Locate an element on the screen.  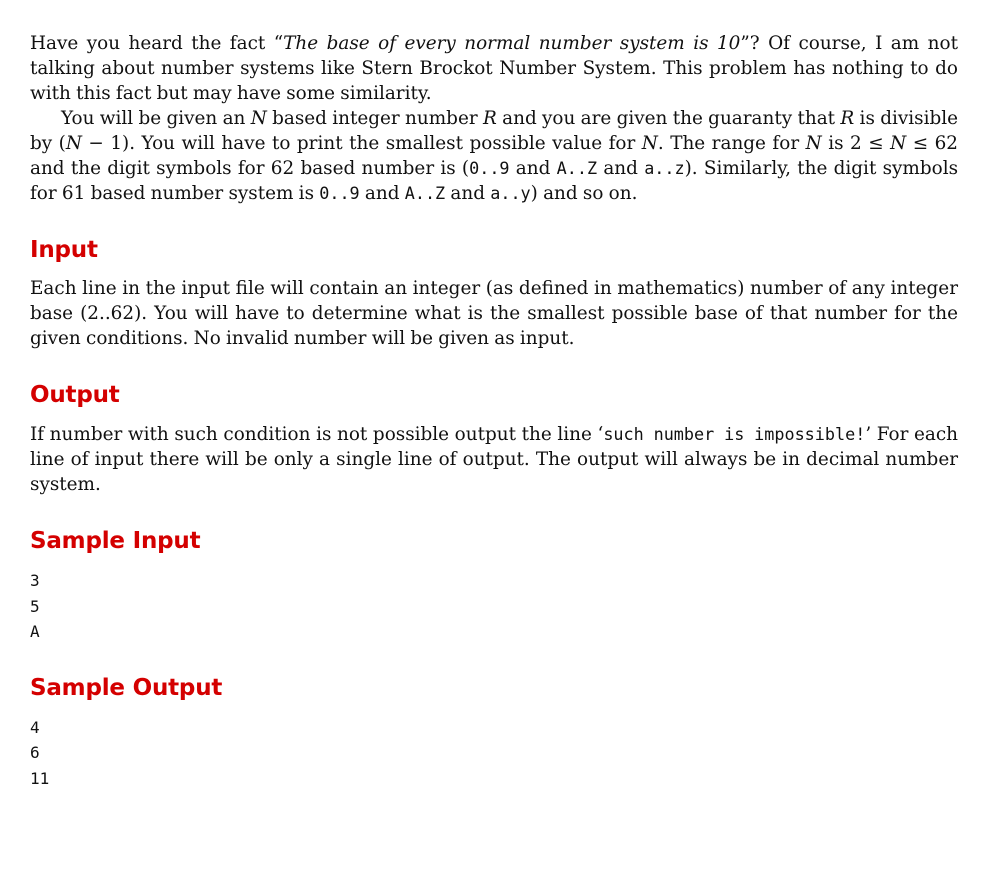
code-lowercase: a..y is located at coordinates (510, 193).